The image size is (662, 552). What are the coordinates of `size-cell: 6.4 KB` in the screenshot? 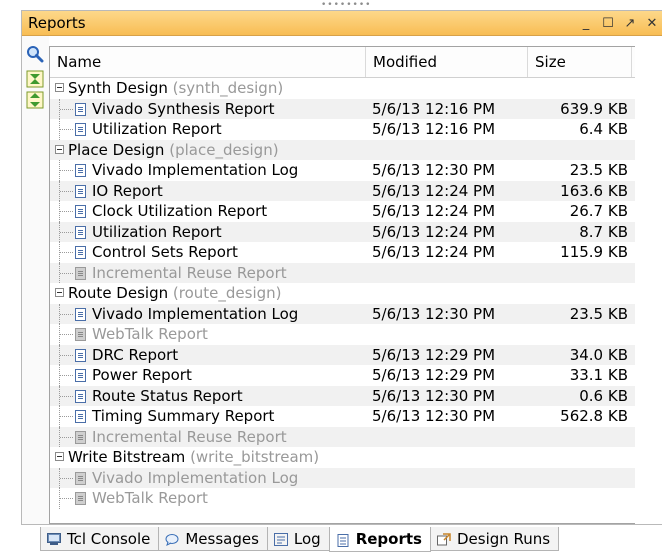 It's located at (603, 129).